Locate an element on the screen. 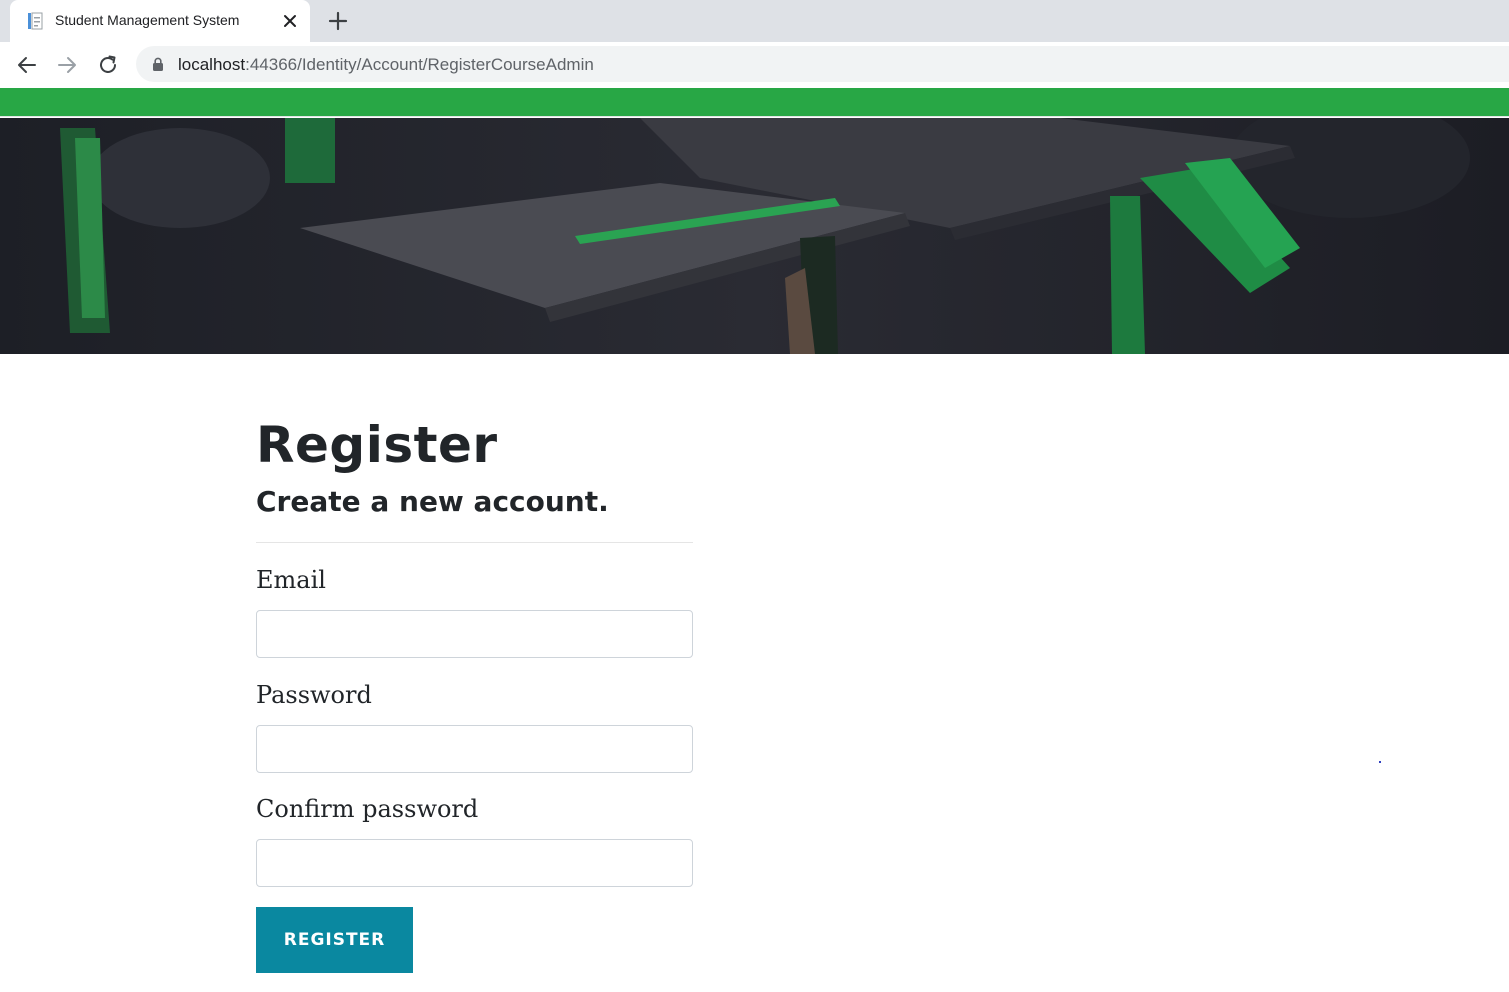 The width and height of the screenshot is (1509, 992). page-favicon-icon is located at coordinates (35, 21).